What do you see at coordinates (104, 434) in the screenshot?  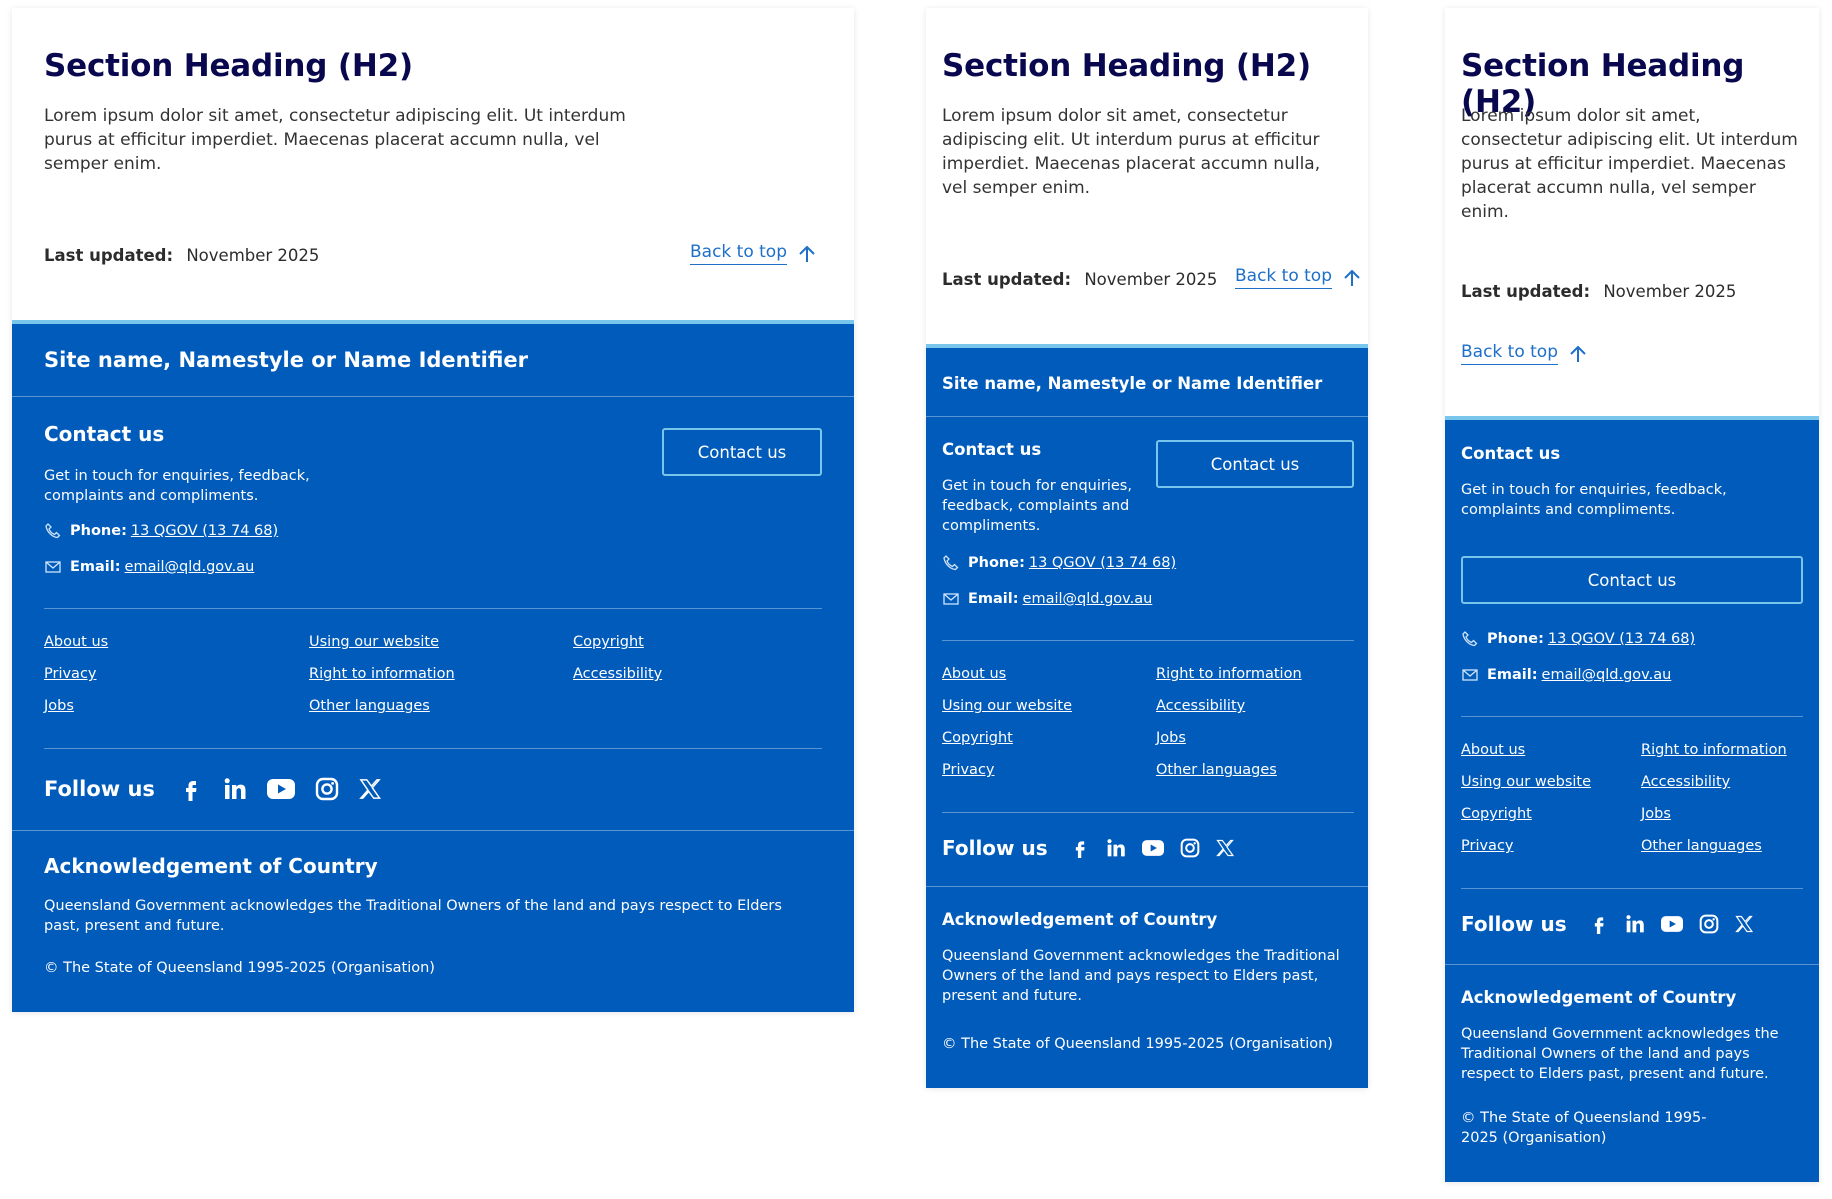 I see `contact-heading: Contact us` at bounding box center [104, 434].